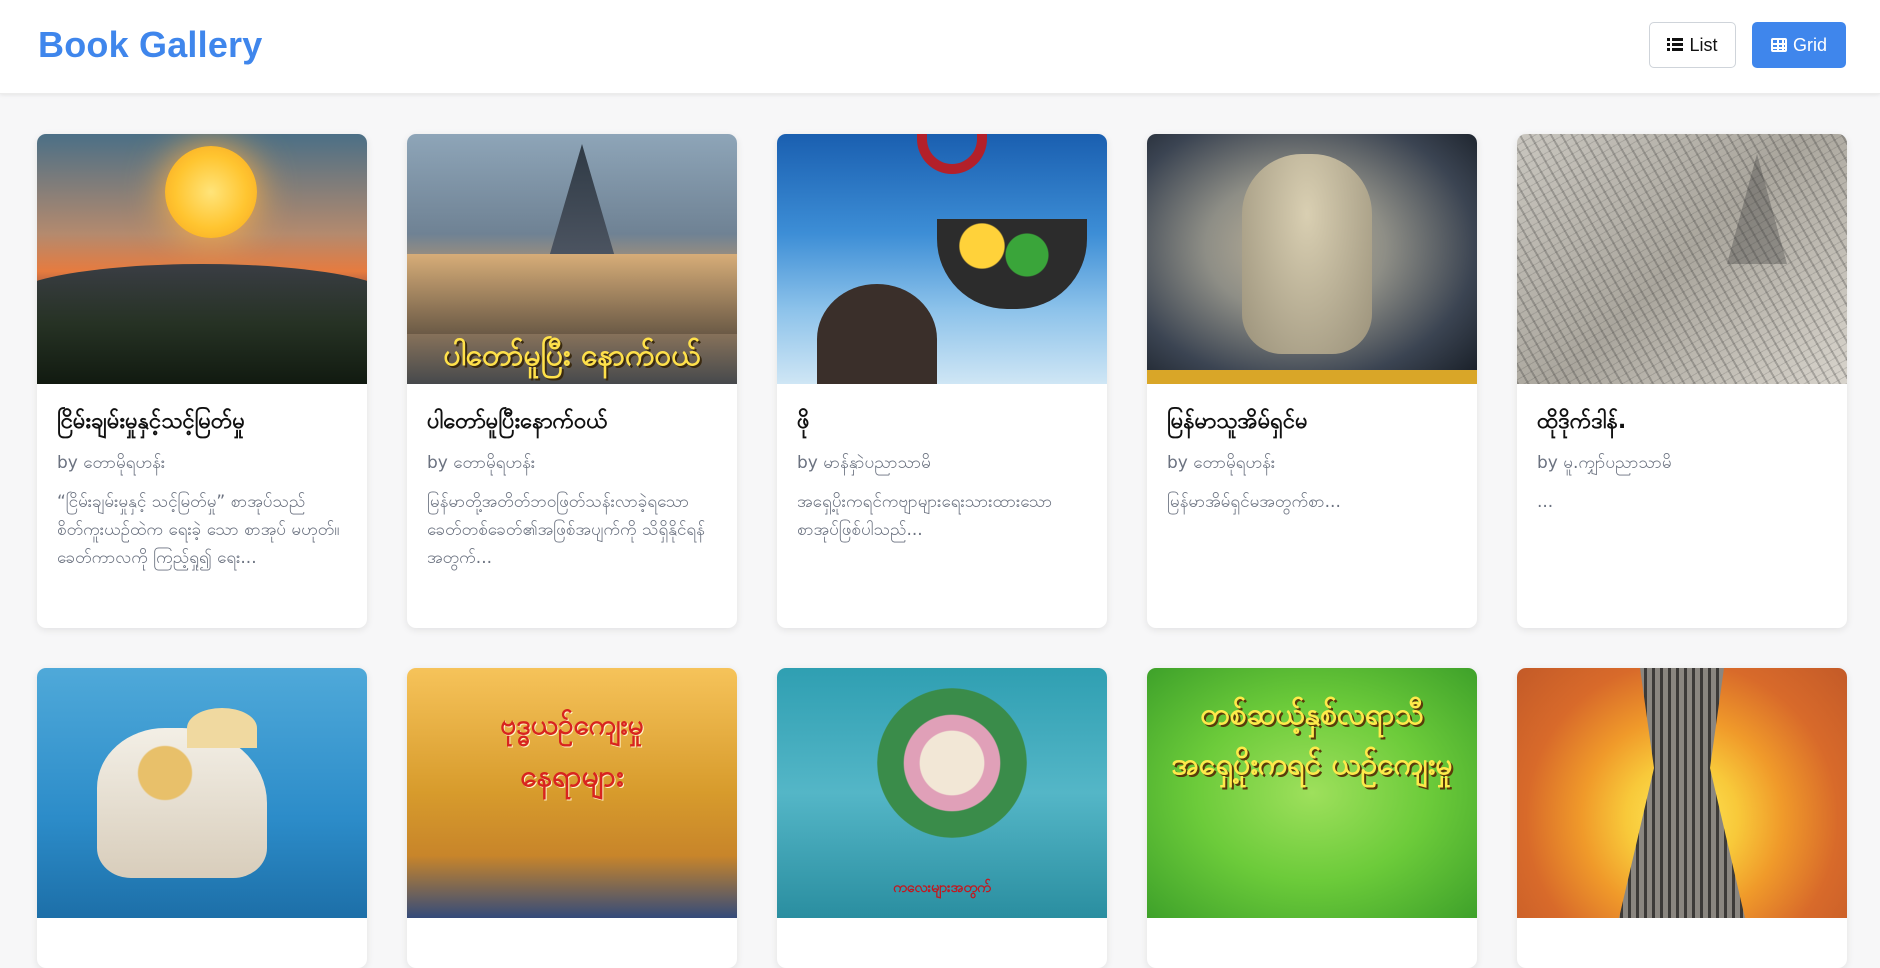 The width and height of the screenshot is (1880, 968). Describe the element at coordinates (572, 776) in the screenshot. I see `cover-subtitle-text: နေရာများ` at that location.